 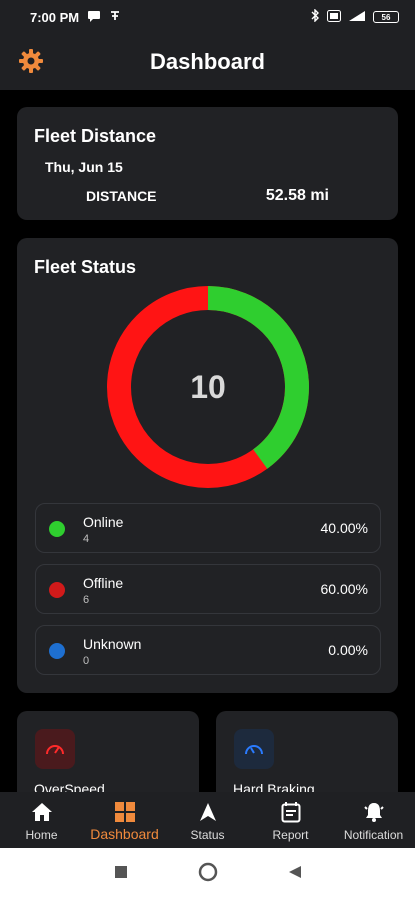 I want to click on page-title: Dashboard, so click(x=207, y=61).